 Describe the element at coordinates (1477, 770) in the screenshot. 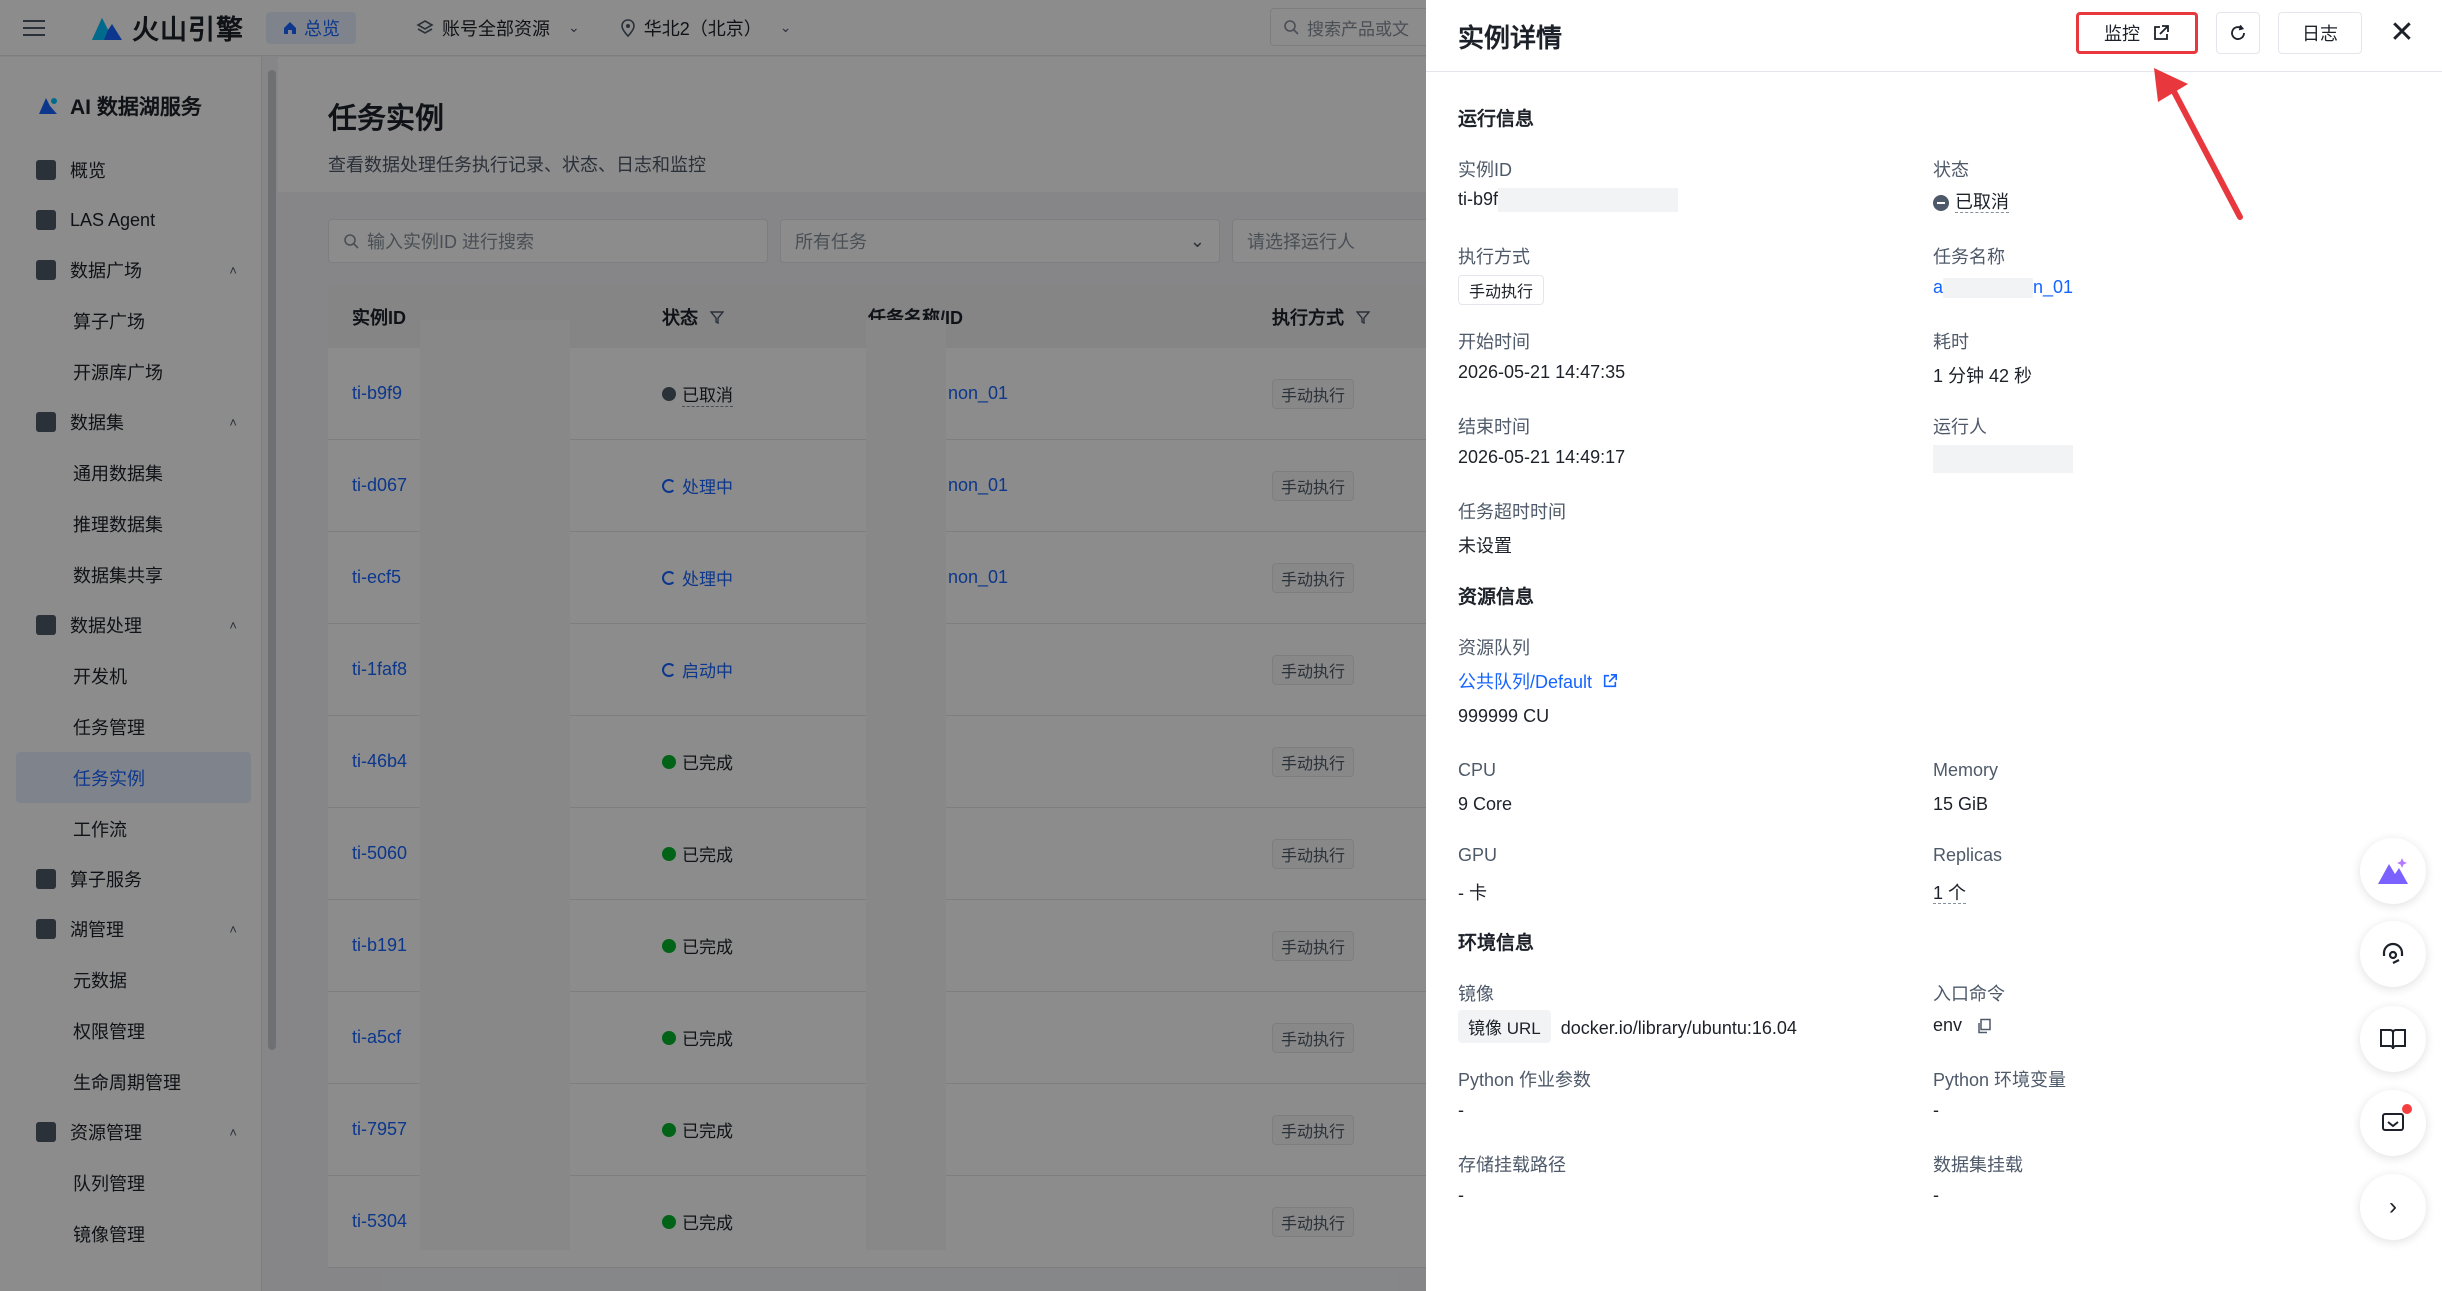

I see `cpu-label: CPU` at that location.